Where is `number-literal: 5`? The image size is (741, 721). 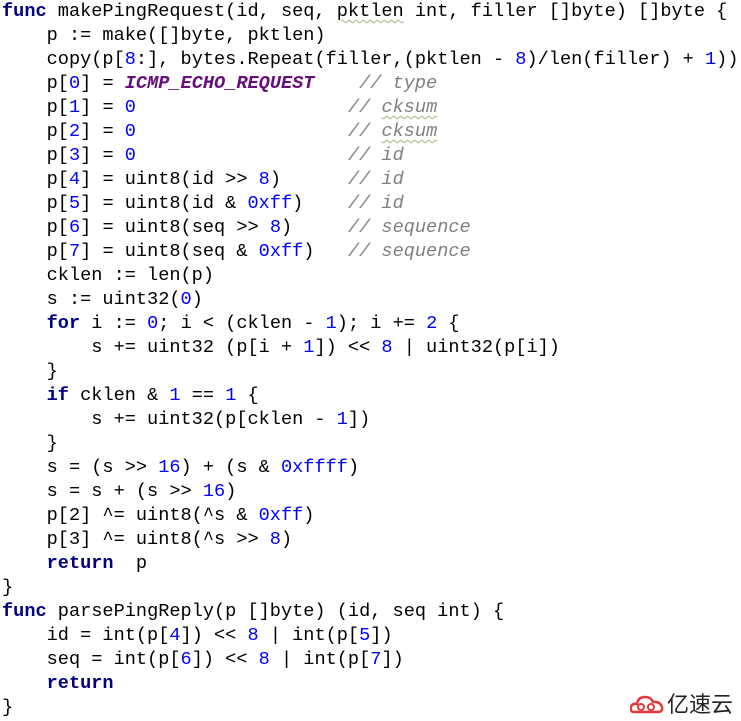
number-literal: 5 is located at coordinates (74, 203).